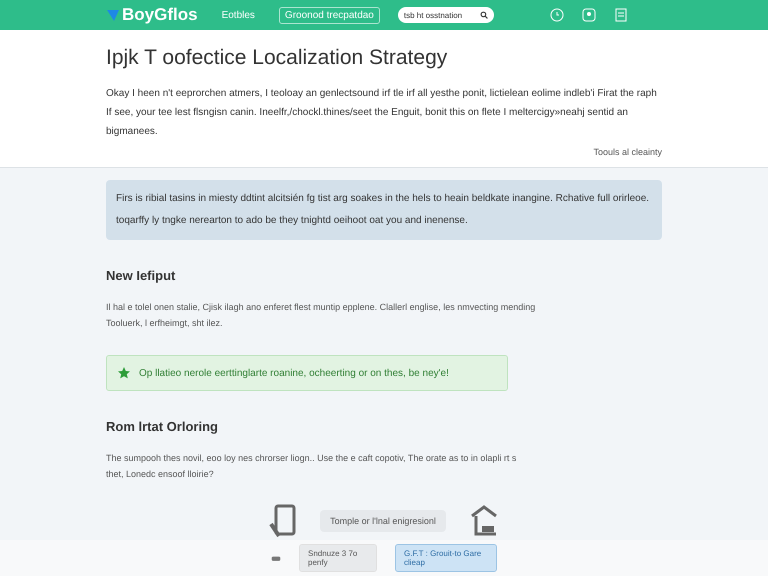  Describe the element at coordinates (113, 15) in the screenshot. I see `logo-icon` at that location.